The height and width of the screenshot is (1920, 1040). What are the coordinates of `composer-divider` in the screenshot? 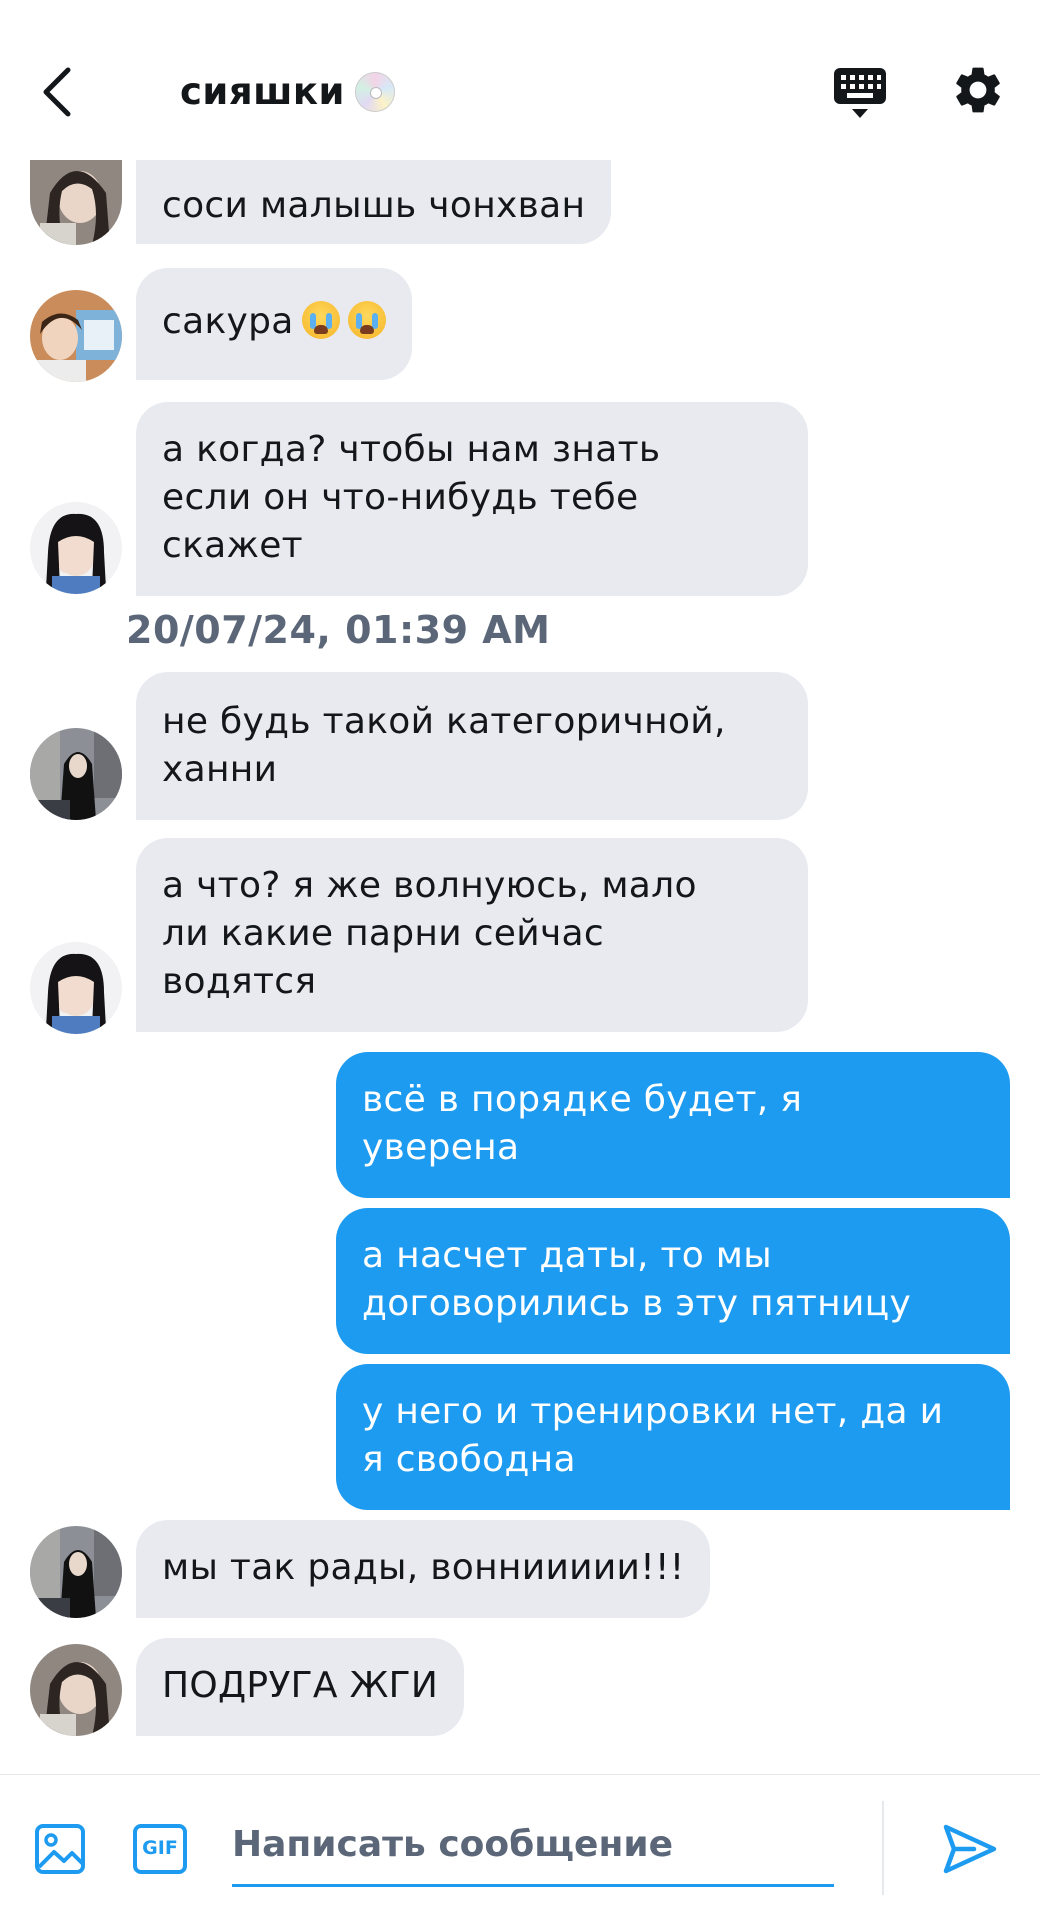 It's located at (883, 1848).